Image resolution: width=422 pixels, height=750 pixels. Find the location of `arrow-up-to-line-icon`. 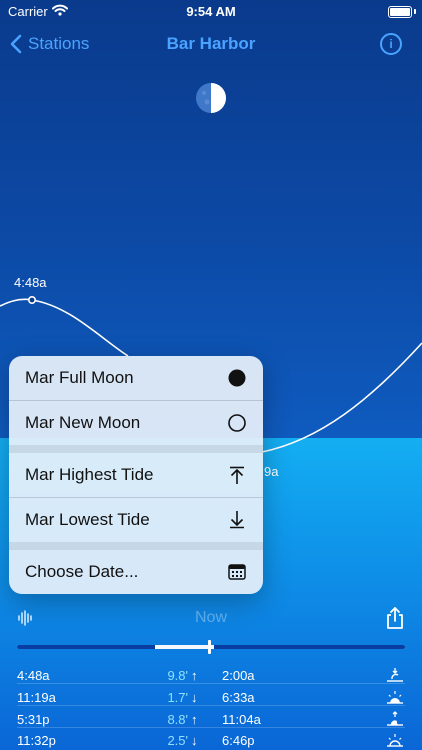

arrow-up-to-line-icon is located at coordinates (237, 475).